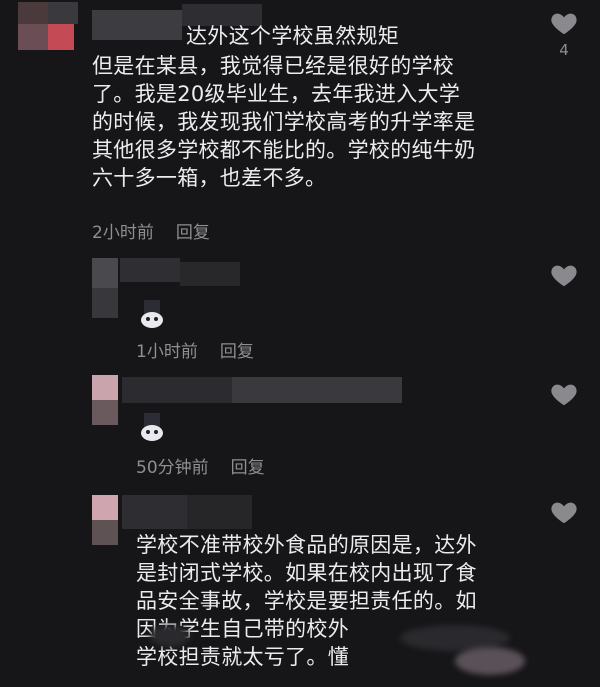 The width and height of the screenshot is (600, 687). Describe the element at coordinates (172, 468) in the screenshot. I see `reply-time: 50分钟前` at that location.